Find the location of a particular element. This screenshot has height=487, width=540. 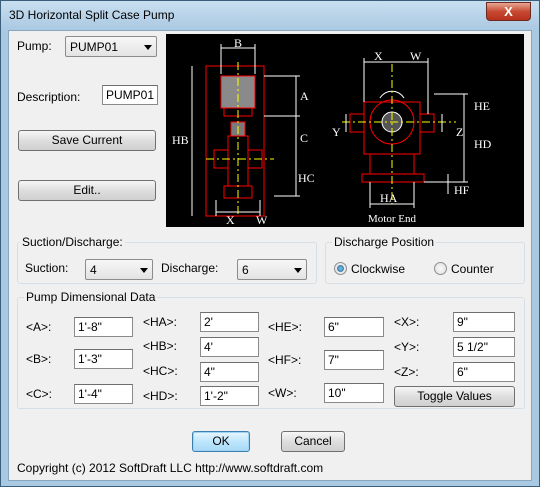

dim-label-hc: HC is located at coordinates (306, 178).